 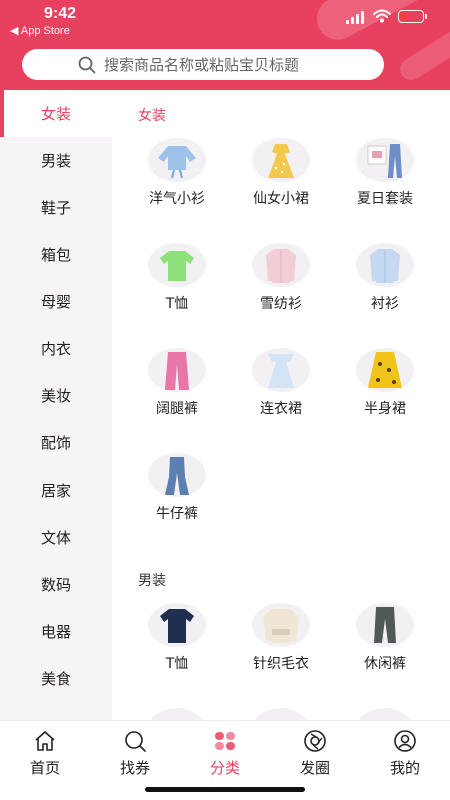 What do you see at coordinates (385, 304) in the screenshot?
I see `category-item-label: 衬衫` at bounding box center [385, 304].